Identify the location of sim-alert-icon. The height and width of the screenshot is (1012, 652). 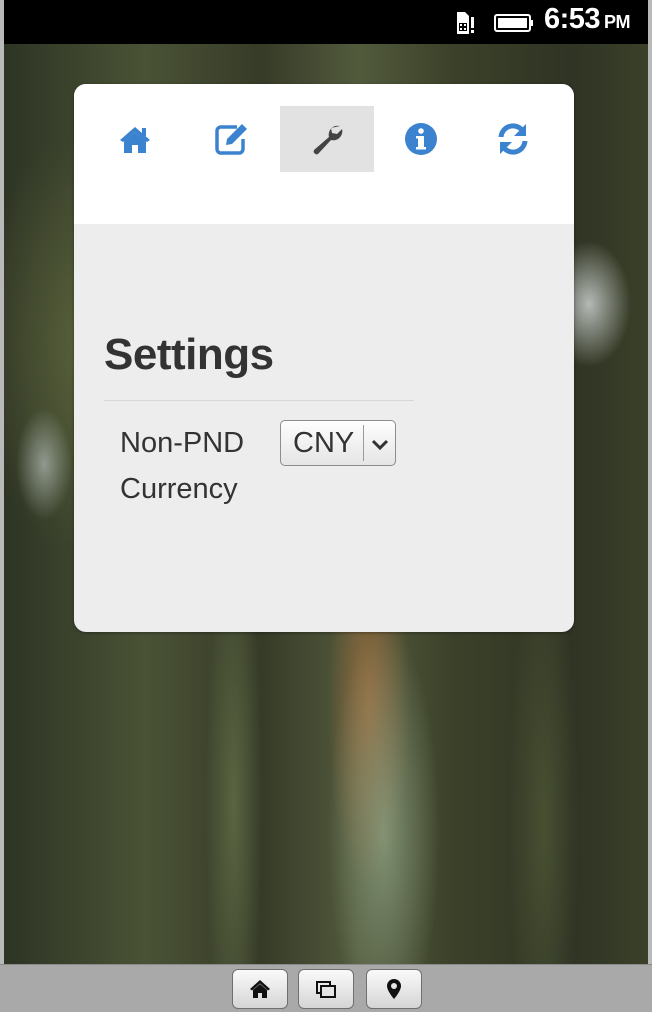
(465, 23).